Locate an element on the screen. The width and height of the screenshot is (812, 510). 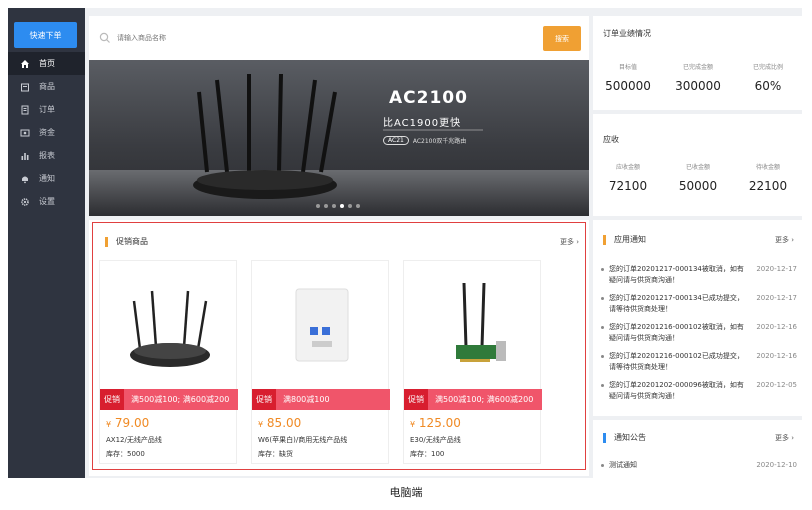
promo-header: 促销商品 is located at coordinates (126, 241).